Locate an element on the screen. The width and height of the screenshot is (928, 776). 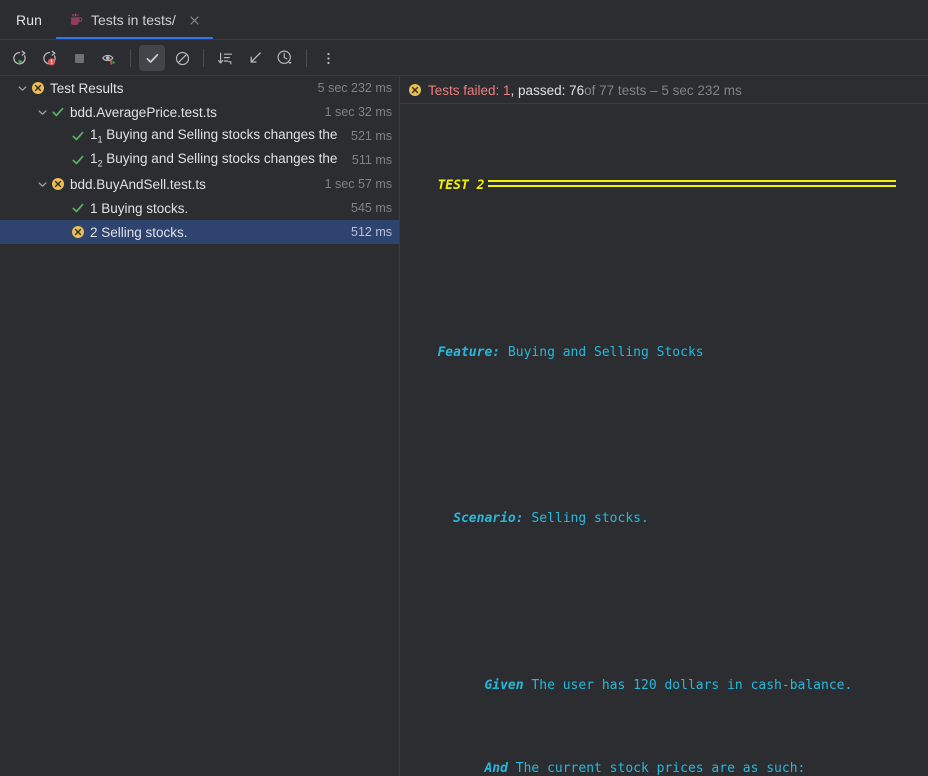
test-history-button is located at coordinates (285, 58).